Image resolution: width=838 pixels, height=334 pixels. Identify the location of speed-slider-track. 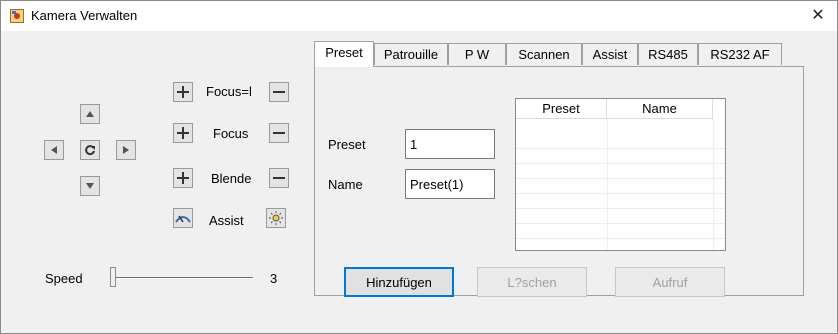
(183, 278).